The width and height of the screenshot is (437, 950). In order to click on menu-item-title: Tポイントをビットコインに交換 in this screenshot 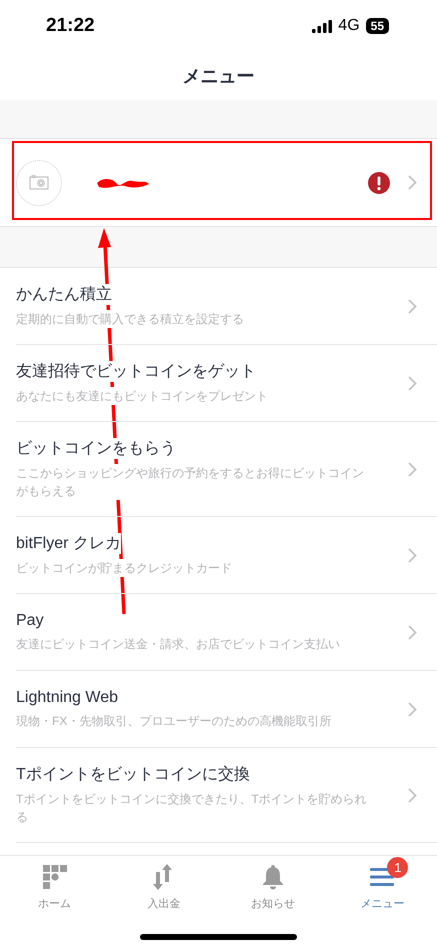, I will do `click(133, 774)`.